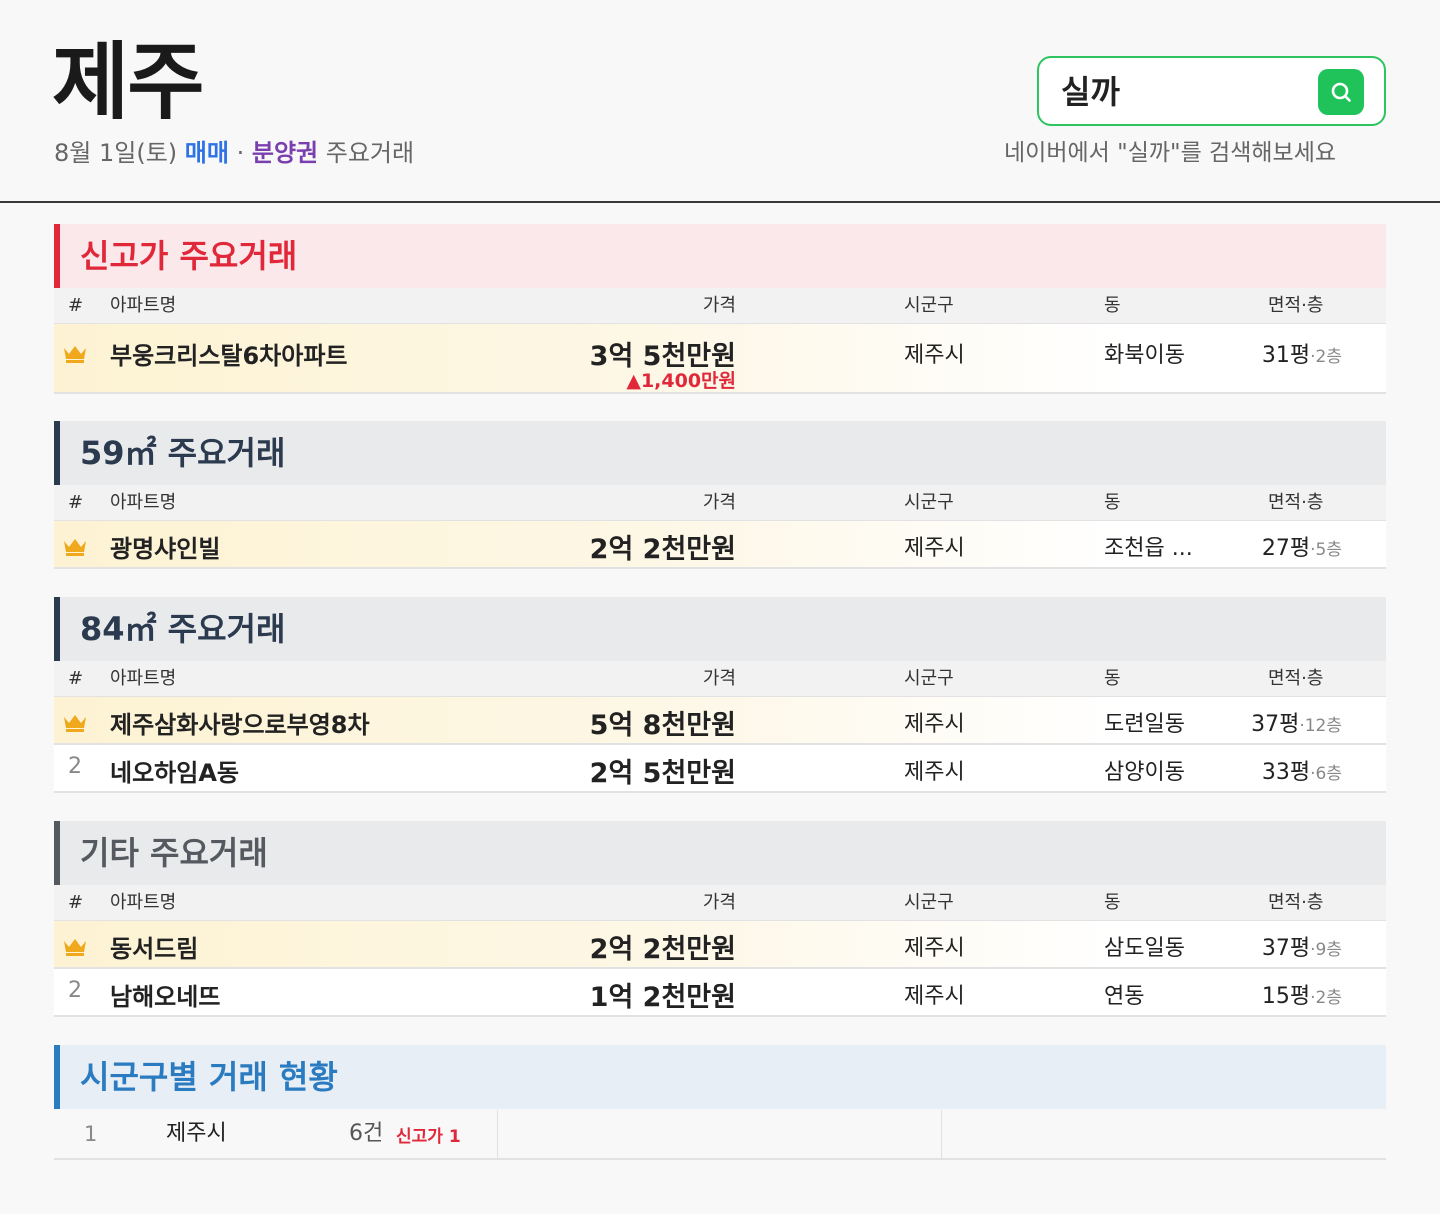  Describe the element at coordinates (189, 256) in the screenshot. I see `section-title: 신고가 주요거래` at that location.